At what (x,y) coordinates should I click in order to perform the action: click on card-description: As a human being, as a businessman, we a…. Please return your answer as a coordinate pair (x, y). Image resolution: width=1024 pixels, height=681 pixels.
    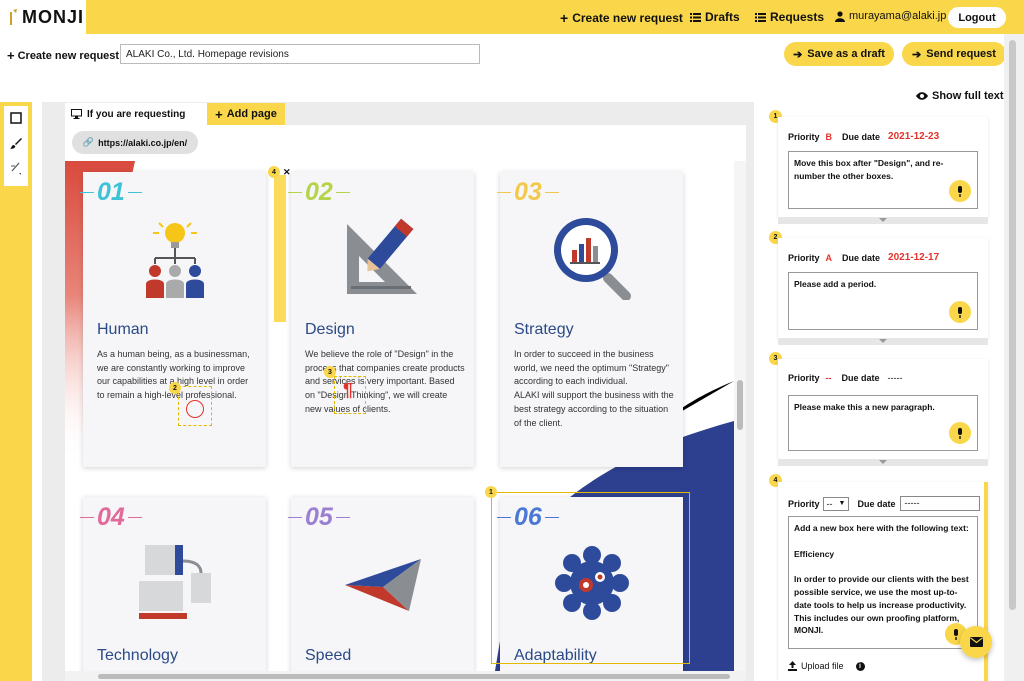
    Looking at the image, I should click on (173, 375).